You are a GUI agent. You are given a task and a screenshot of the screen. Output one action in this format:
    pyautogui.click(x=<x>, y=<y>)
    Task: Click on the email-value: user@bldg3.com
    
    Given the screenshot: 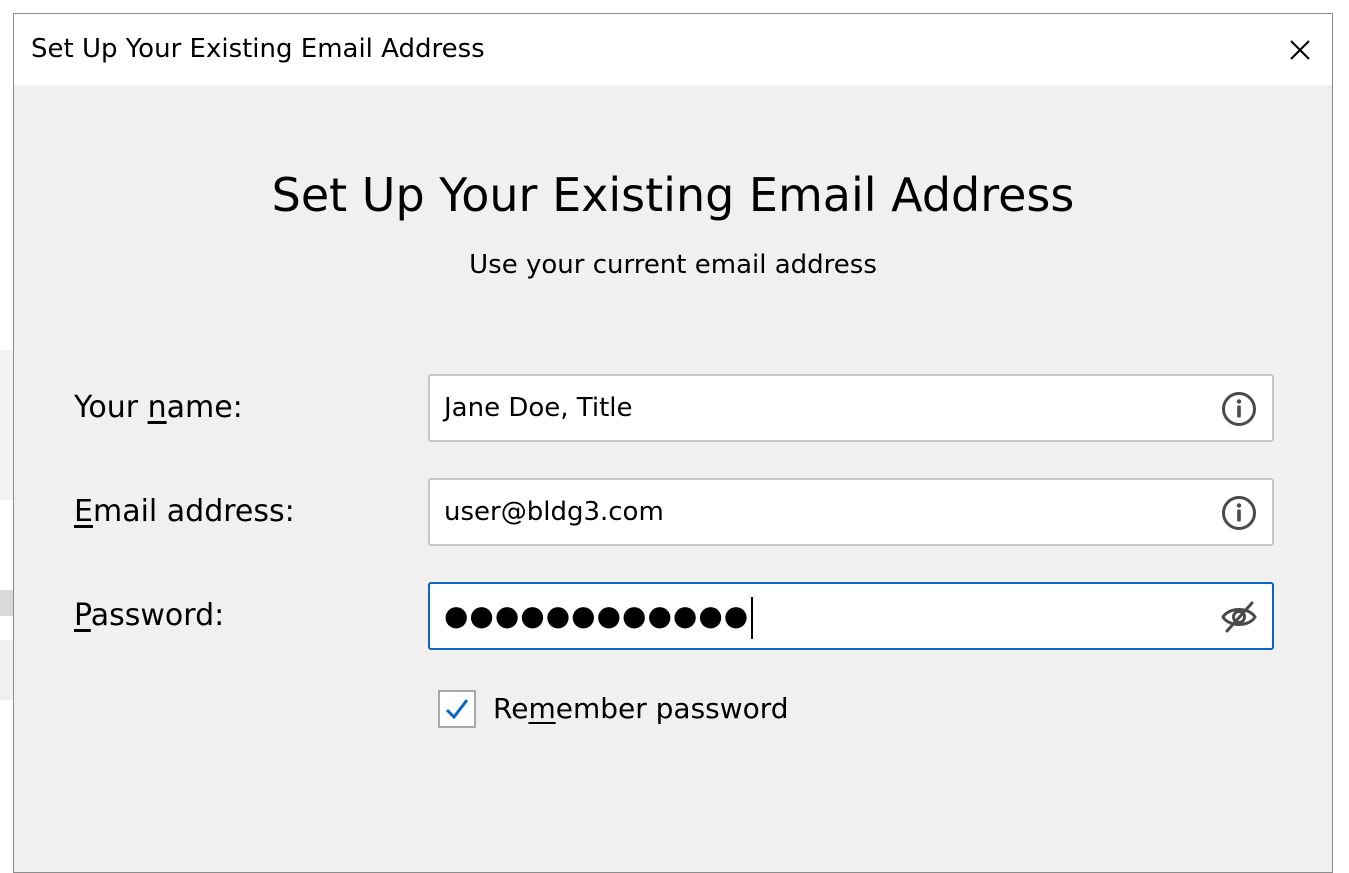 What is the action you would take?
    pyautogui.click(x=554, y=512)
    